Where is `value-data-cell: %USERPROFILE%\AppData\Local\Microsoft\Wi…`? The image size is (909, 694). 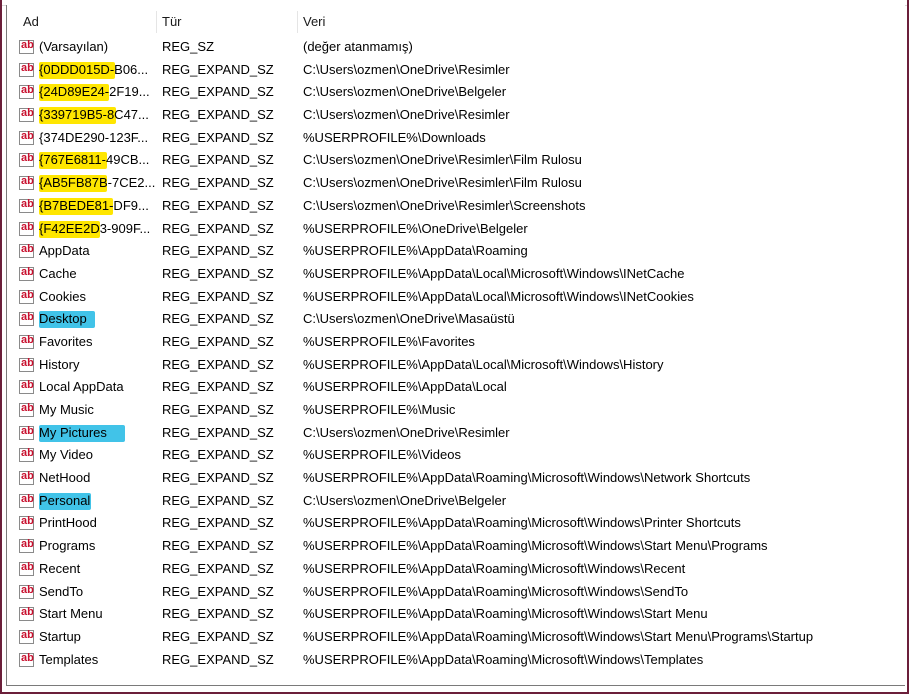
value-data-cell: %USERPROFILE%\AppData\Local\Microsoft\Wi… is located at coordinates (483, 364).